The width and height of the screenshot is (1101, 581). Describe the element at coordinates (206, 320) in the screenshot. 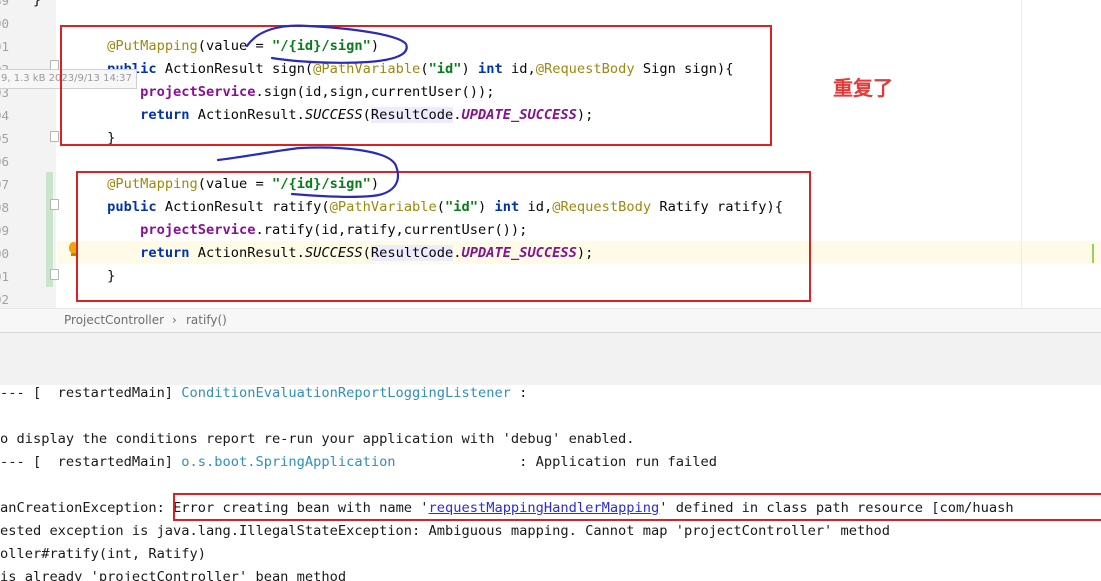

I see `breadcrumb-method: ratify()` at that location.